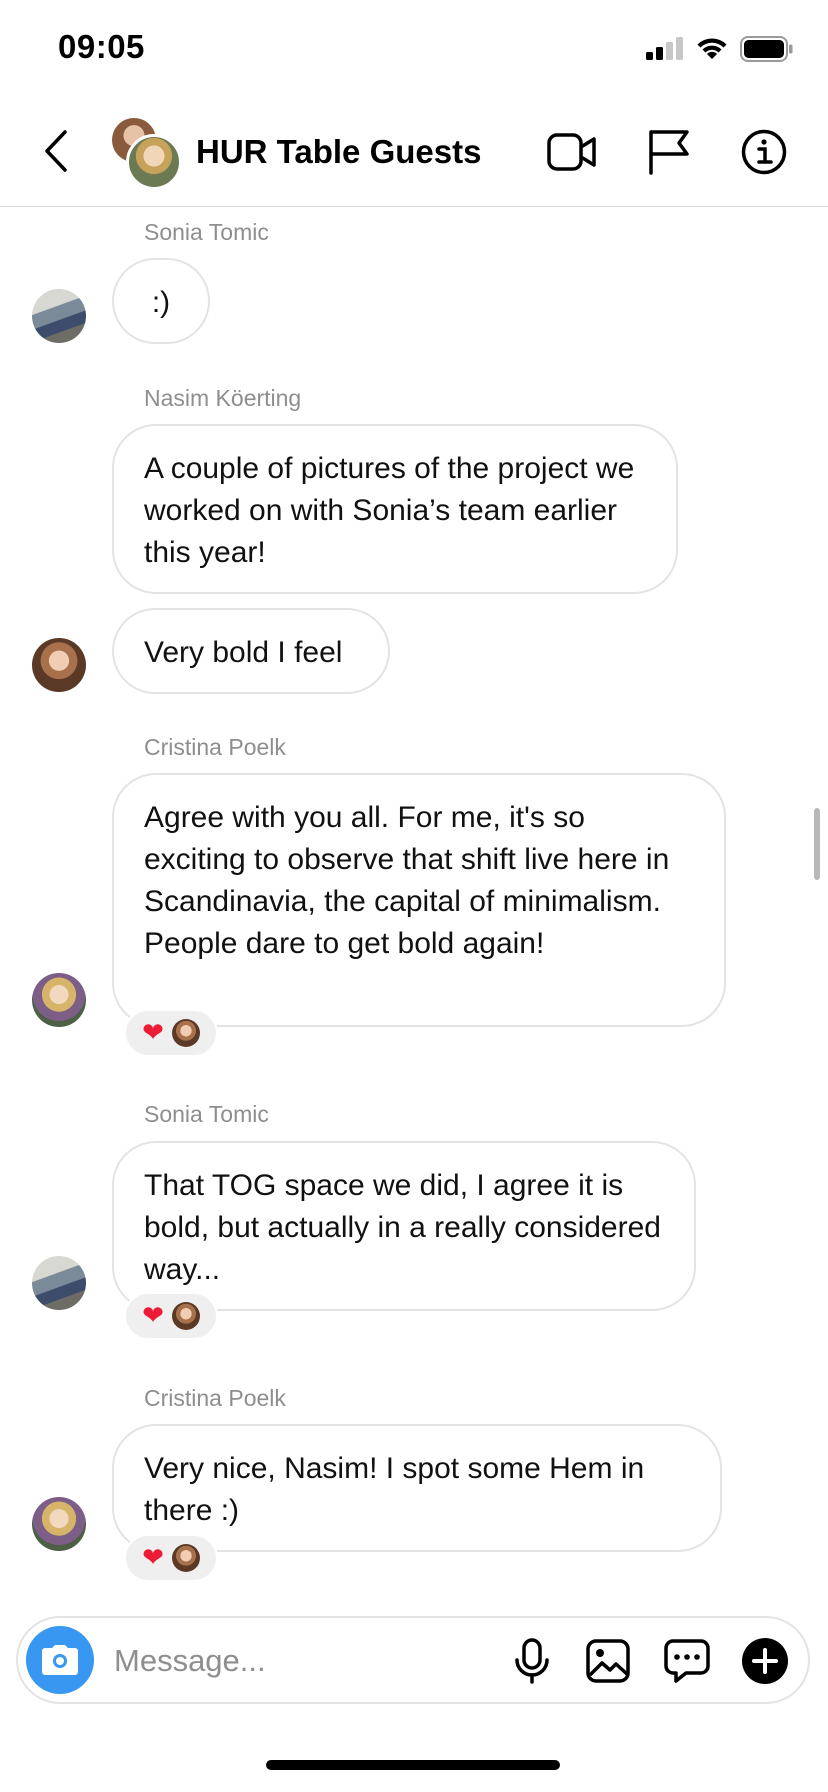  I want to click on chat-title: HUR Table Guests, so click(338, 152).